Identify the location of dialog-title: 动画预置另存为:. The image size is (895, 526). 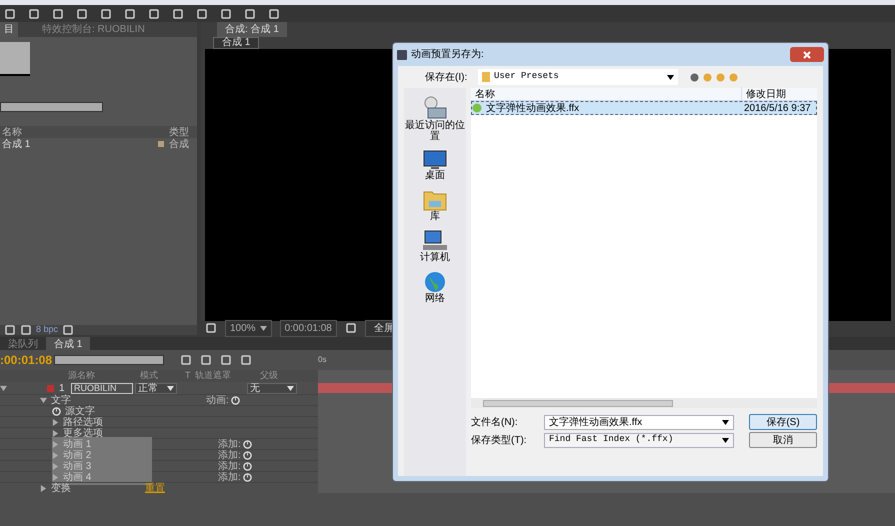
(448, 55).